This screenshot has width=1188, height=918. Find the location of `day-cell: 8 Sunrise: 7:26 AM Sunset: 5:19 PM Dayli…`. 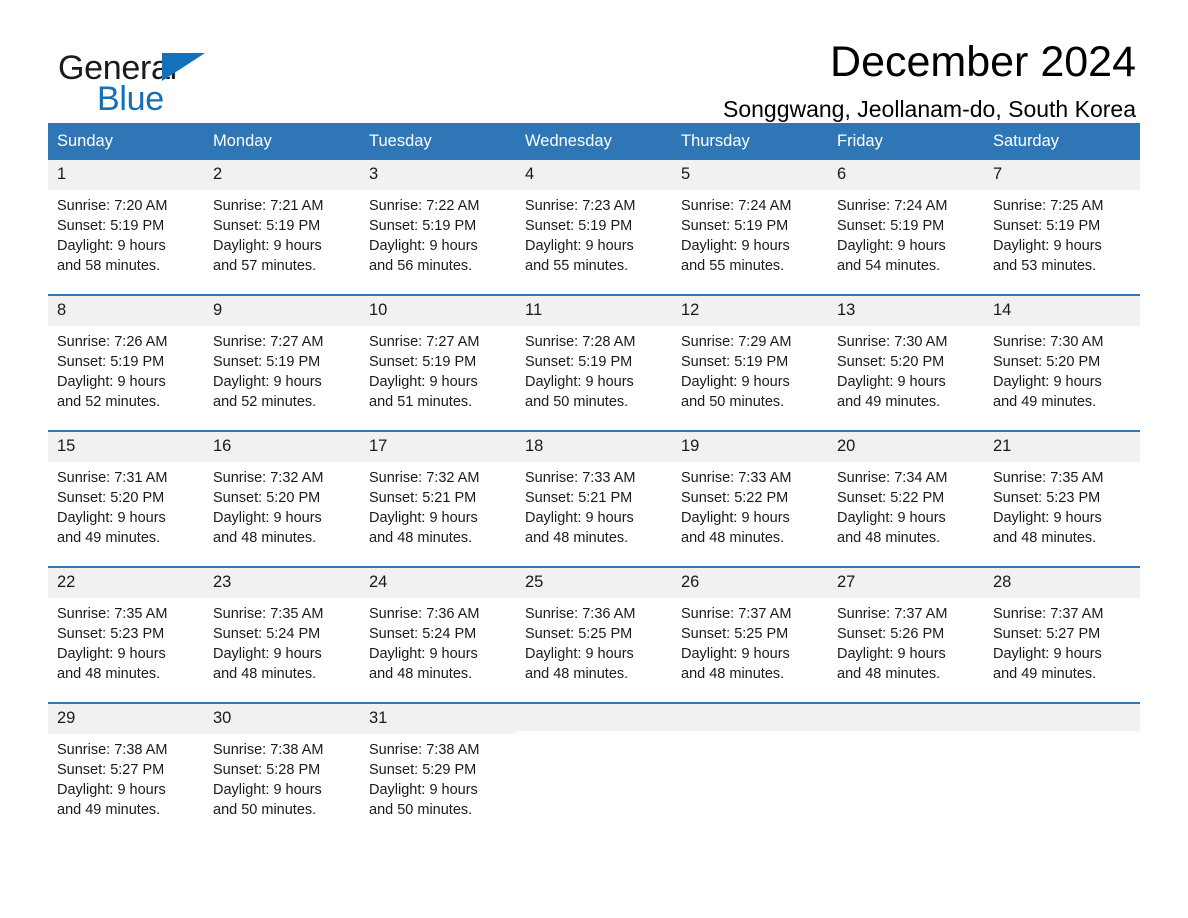

day-cell: 8 Sunrise: 7:26 AM Sunset: 5:19 PM Dayli… is located at coordinates (126, 358).